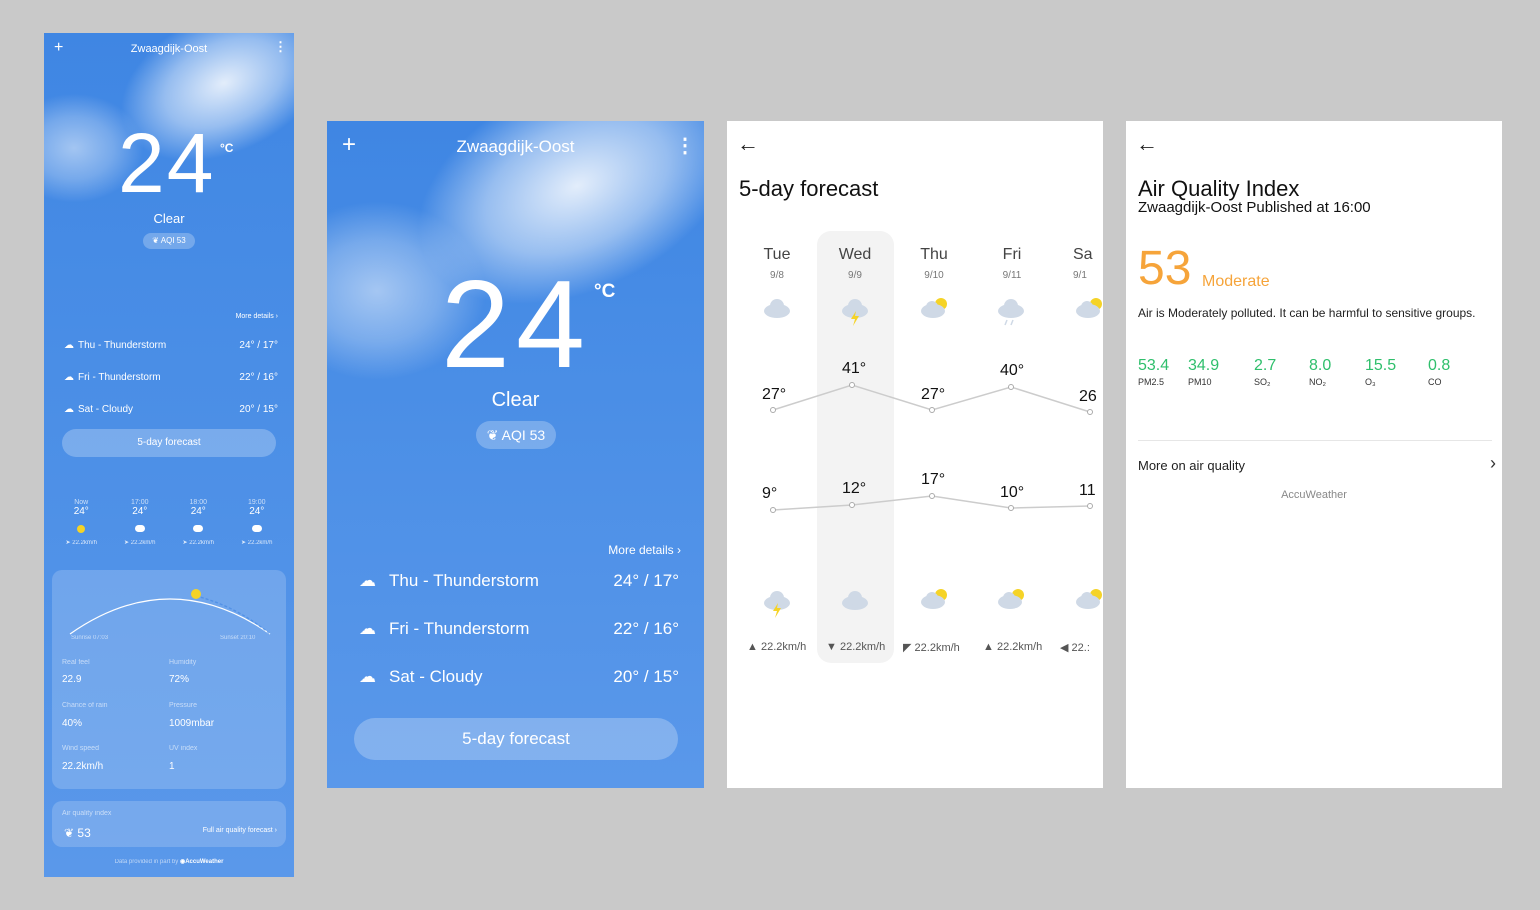 Image resolution: width=1540 pixels, height=910 pixels. What do you see at coordinates (84, 833) in the screenshot?
I see `aq-card-value: 53` at bounding box center [84, 833].